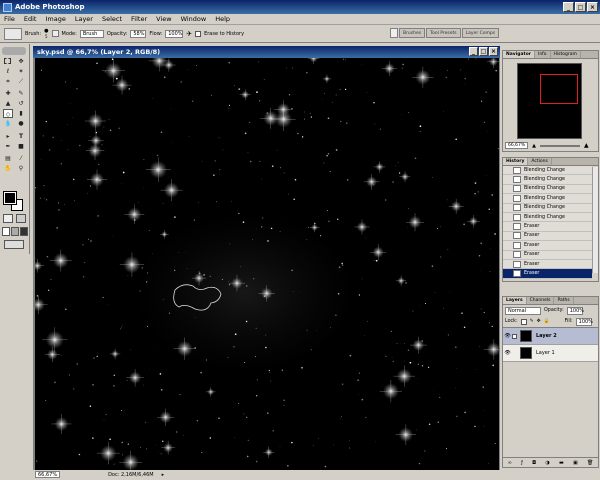  What do you see at coordinates (8, 136) in the screenshot?
I see `path-selection-tool-icon: ▸` at bounding box center [8, 136].